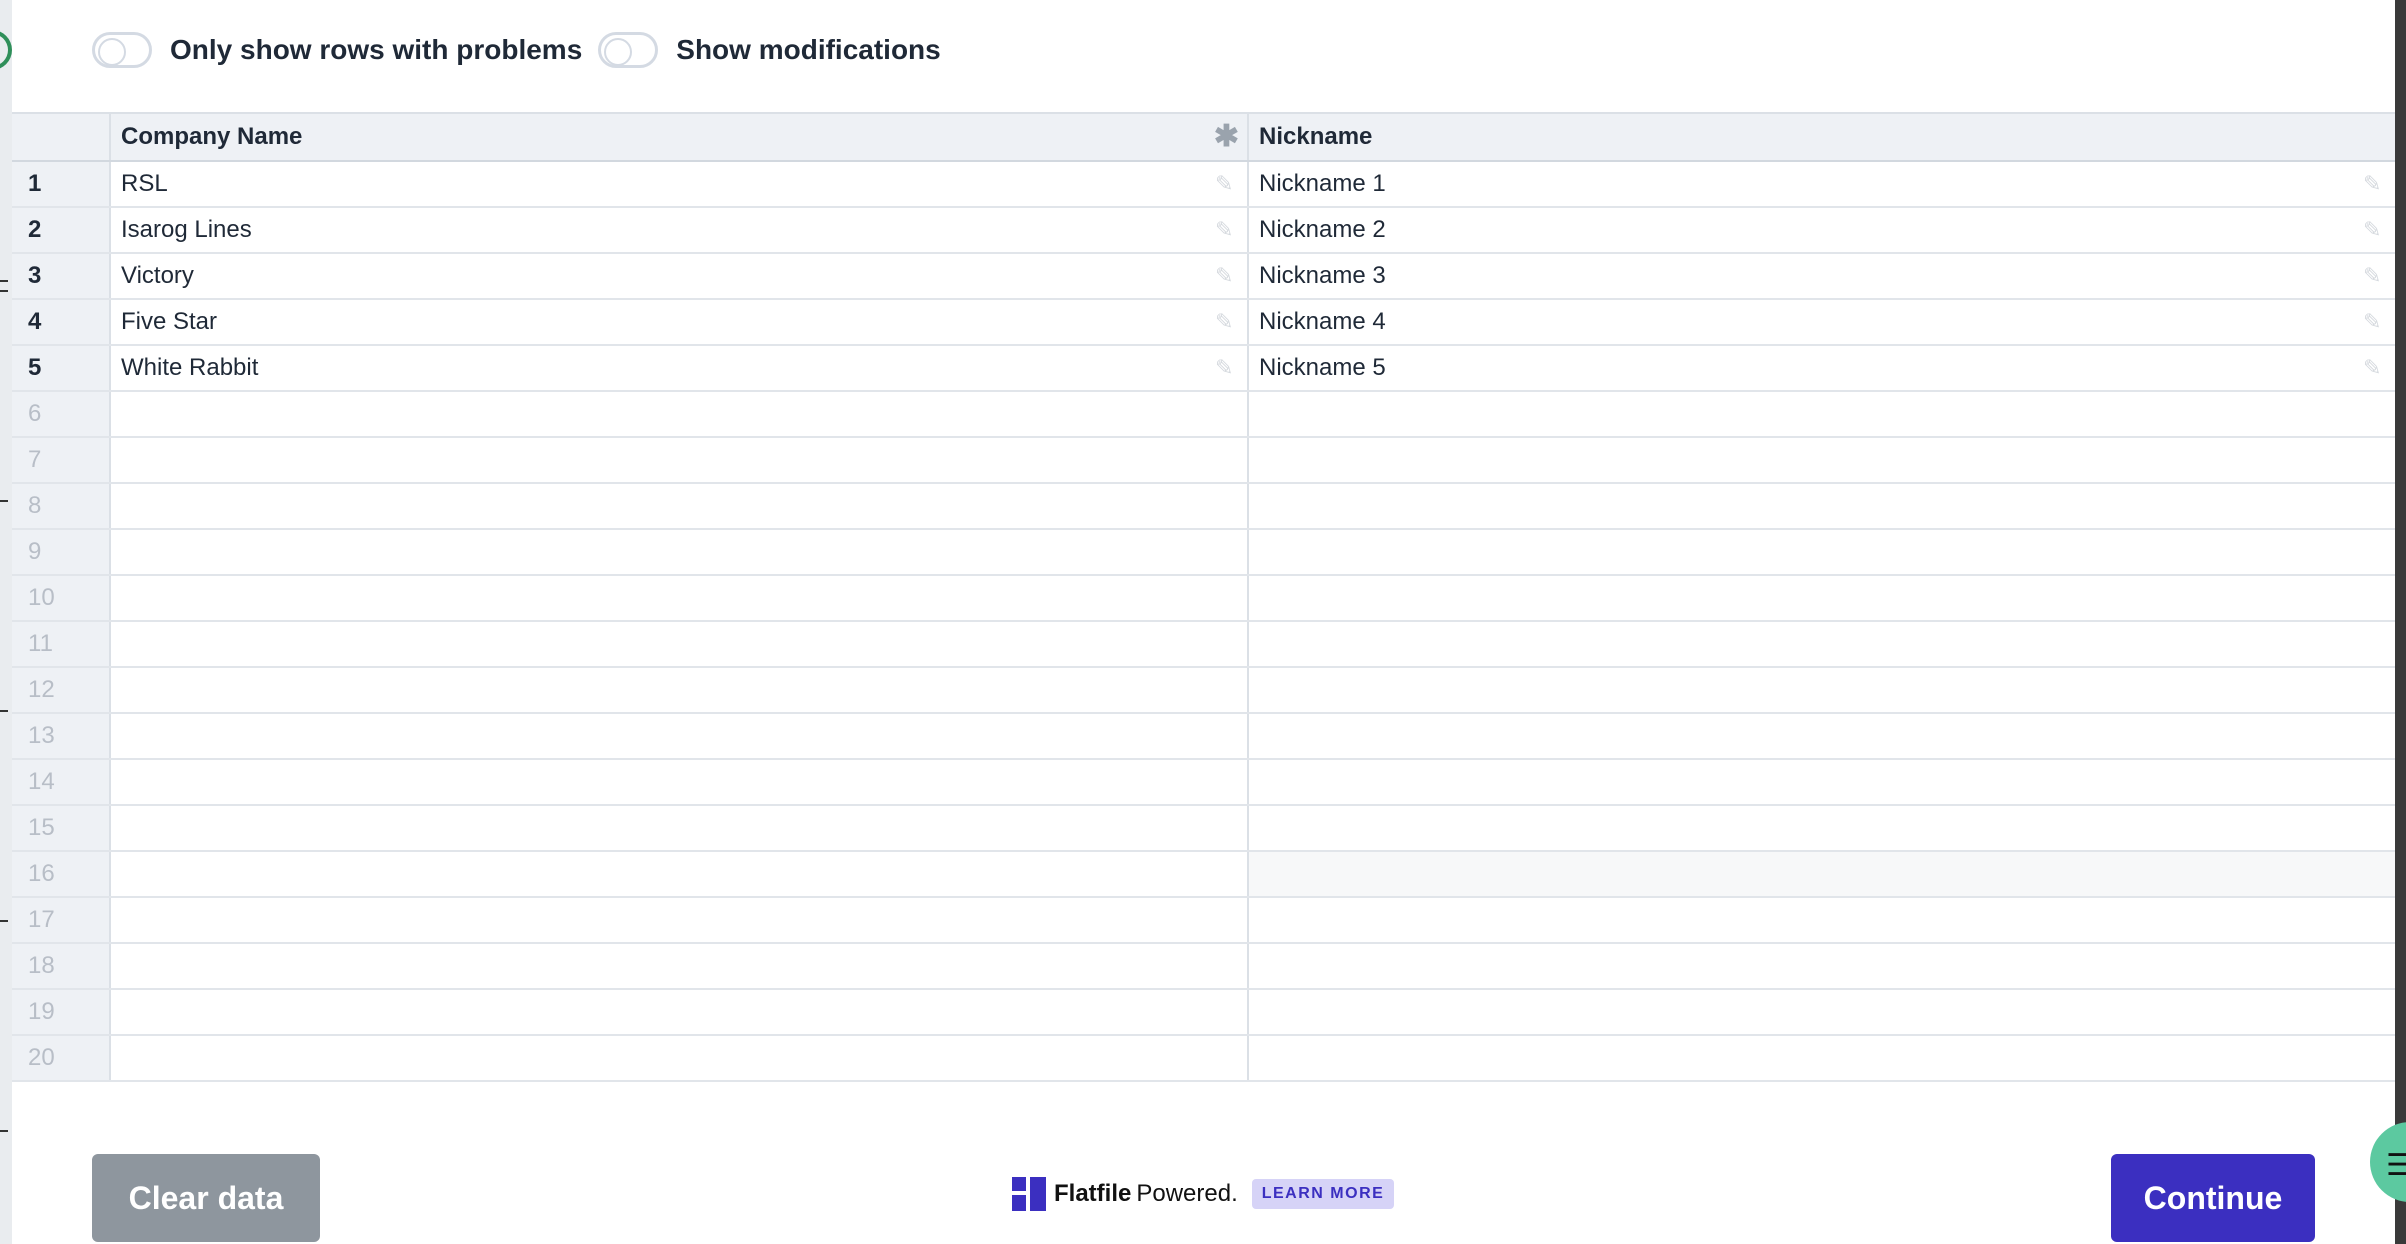 This screenshot has width=2406, height=1244. What do you see at coordinates (186, 229) in the screenshot?
I see `cell-value: Isarog Lines` at bounding box center [186, 229].